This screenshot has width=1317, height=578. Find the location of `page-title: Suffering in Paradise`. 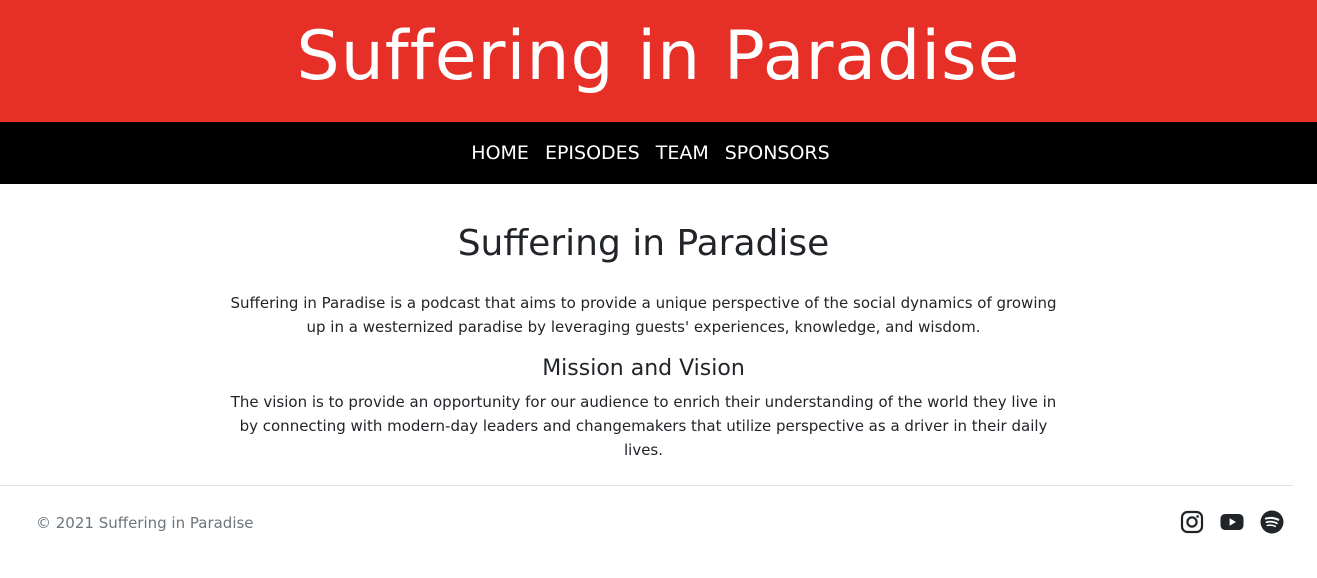

page-title: Suffering in Paradise is located at coordinates (643, 243).